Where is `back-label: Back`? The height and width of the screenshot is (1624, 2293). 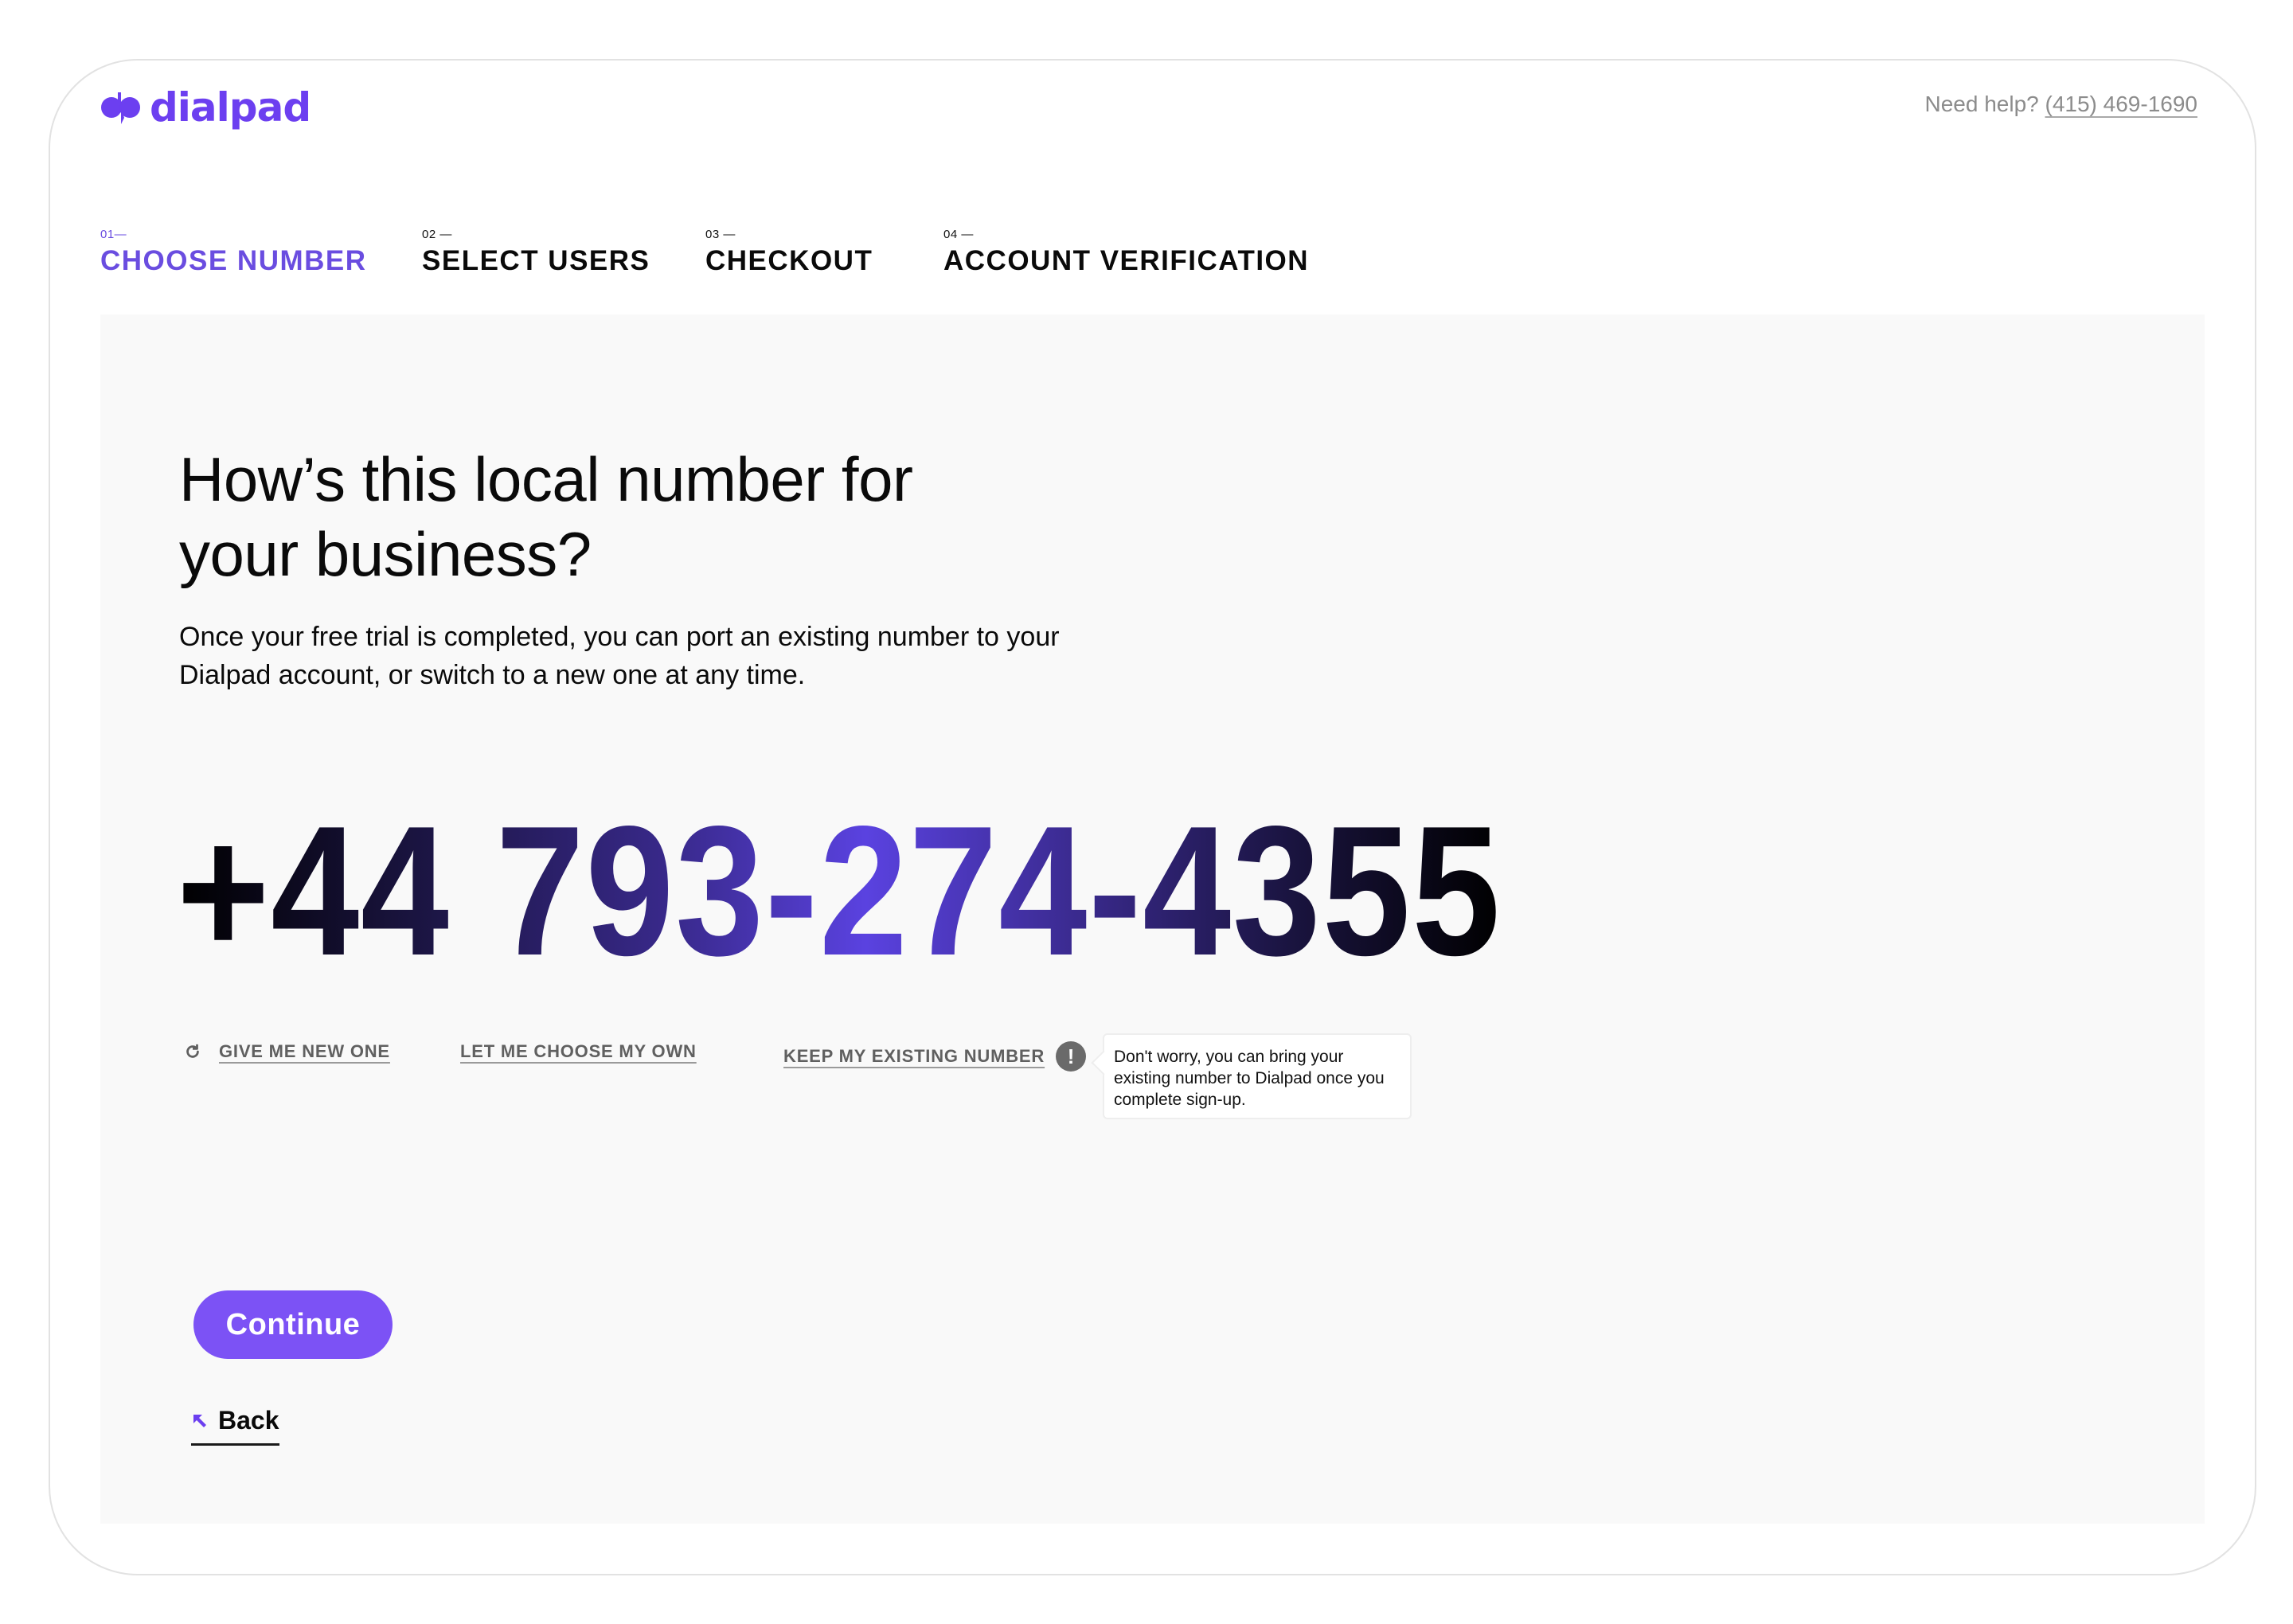
back-label: Back is located at coordinates (249, 1420).